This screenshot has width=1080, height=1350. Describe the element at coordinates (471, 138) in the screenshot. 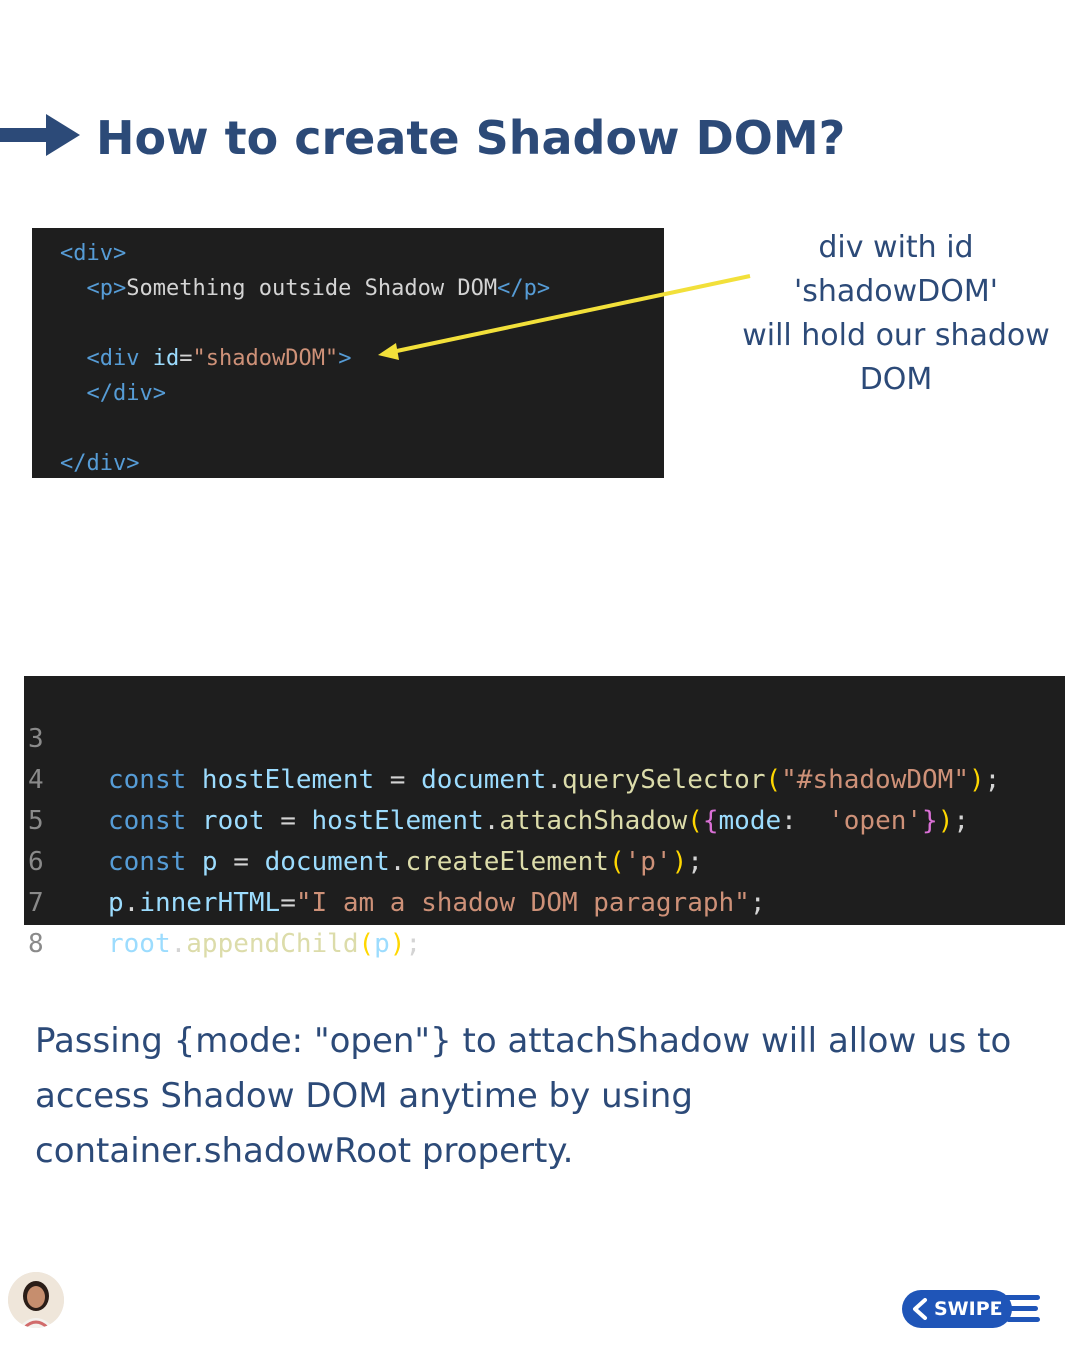

I see `page-title: How to create Shadow DOM?` at that location.